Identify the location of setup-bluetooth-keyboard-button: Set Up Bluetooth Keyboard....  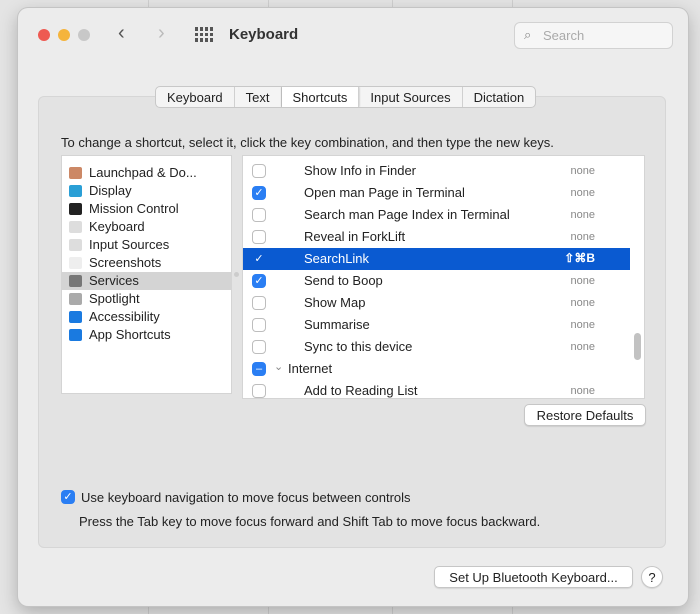
(533, 577).